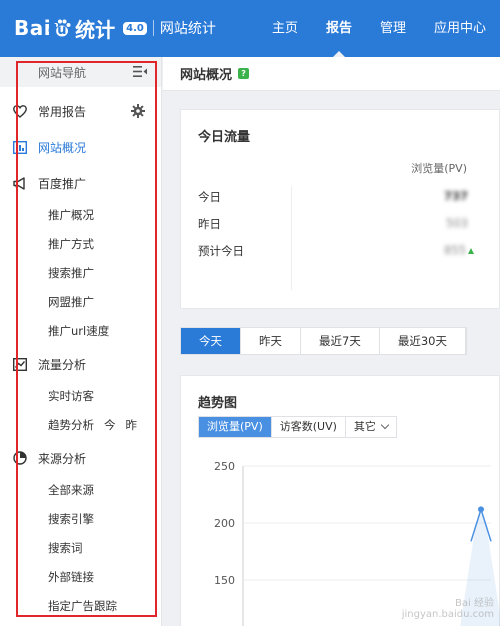  What do you see at coordinates (80, 302) in the screenshot?
I see `sidebar-subitem-network-promotion: 网盟推广` at bounding box center [80, 302].